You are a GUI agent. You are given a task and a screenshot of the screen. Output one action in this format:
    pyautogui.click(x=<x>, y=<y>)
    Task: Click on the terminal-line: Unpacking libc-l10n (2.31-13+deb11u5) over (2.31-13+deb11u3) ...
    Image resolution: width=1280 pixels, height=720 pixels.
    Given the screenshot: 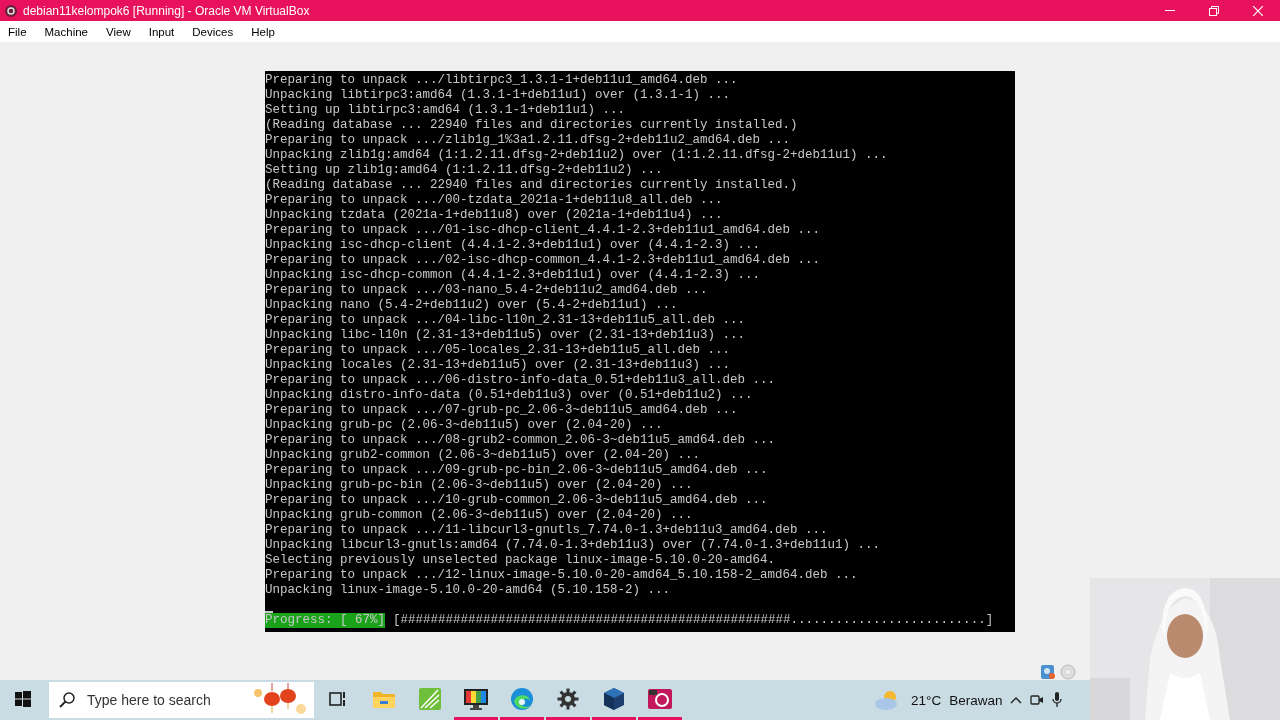 What is the action you would take?
    pyautogui.click(x=505, y=335)
    